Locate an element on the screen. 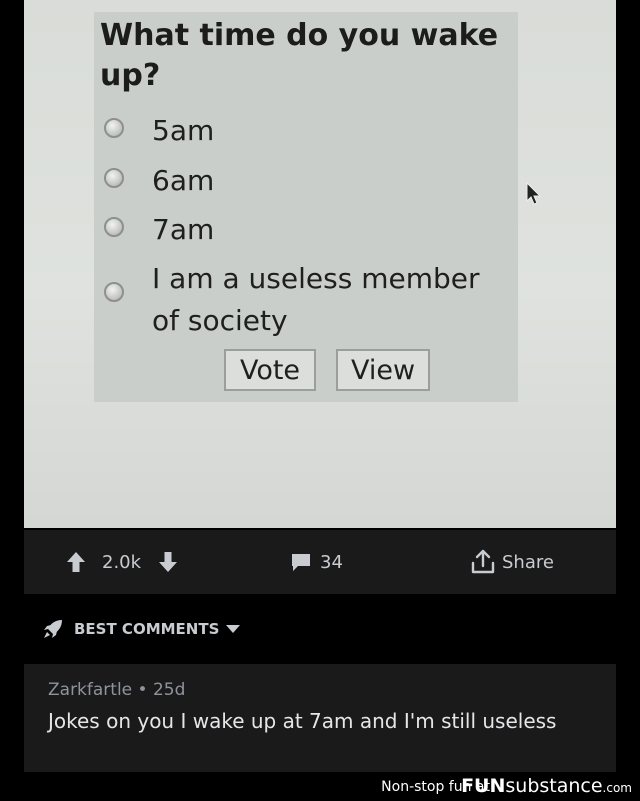 This screenshot has width=640, height=801. post-action-bar: 2.0k 34 Share is located at coordinates (320, 562).